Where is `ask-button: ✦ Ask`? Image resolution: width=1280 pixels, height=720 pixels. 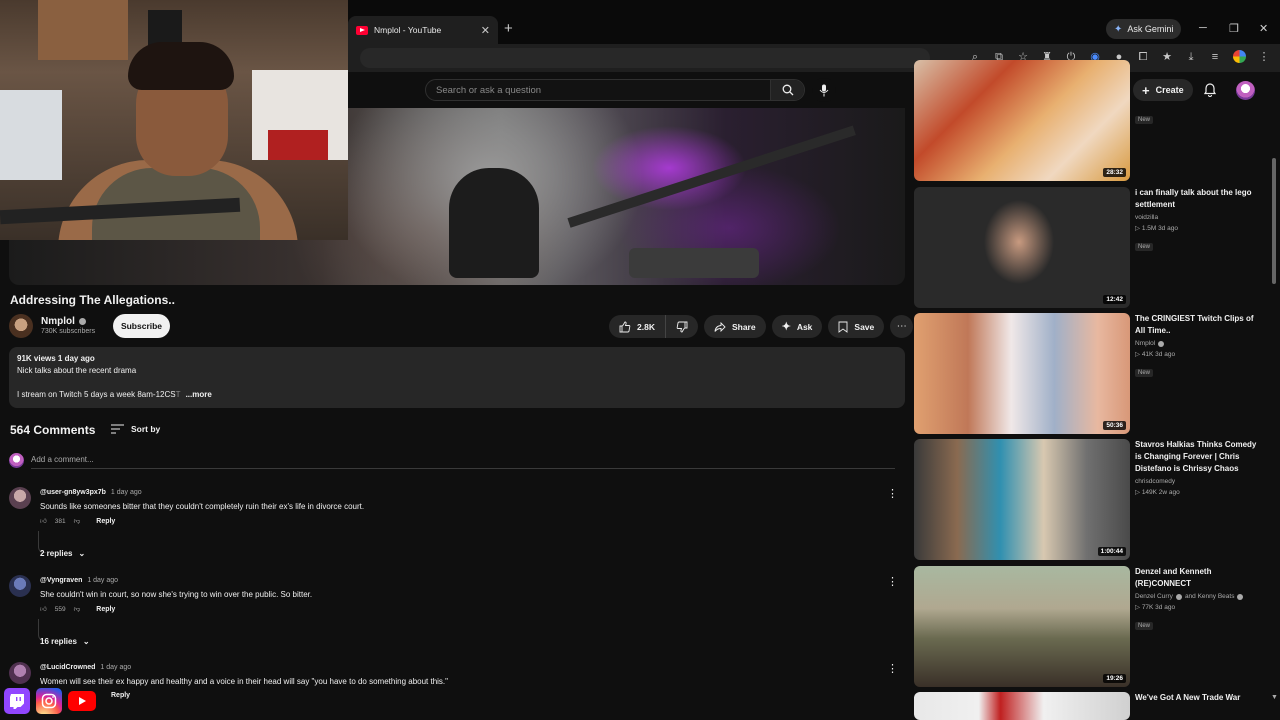
ask-button: ✦ Ask is located at coordinates (797, 326).